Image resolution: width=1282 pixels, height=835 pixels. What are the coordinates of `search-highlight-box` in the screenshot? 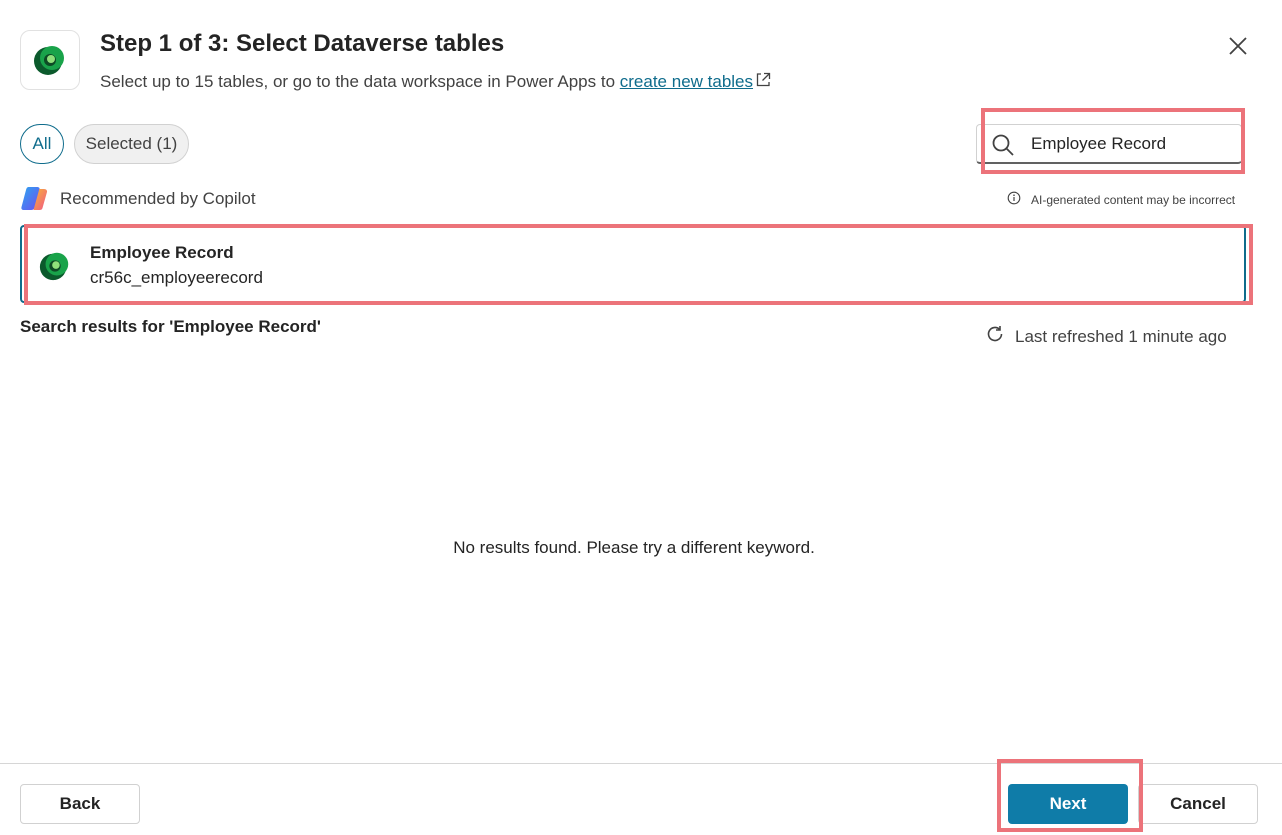 It's located at (1113, 141).